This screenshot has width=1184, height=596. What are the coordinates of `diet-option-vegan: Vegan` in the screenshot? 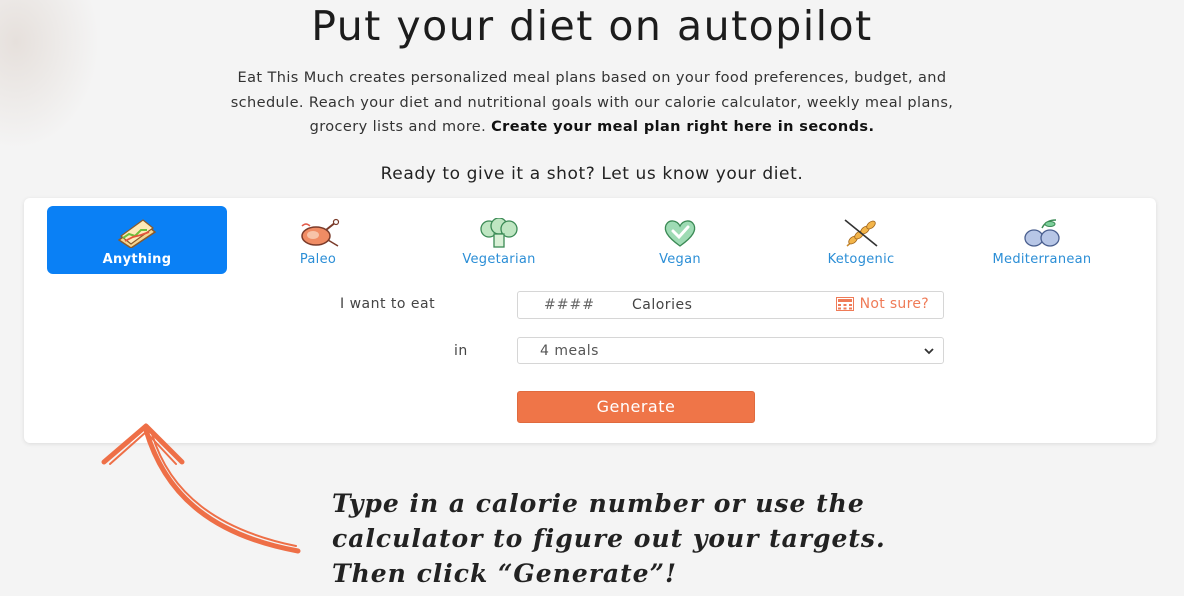 It's located at (680, 240).